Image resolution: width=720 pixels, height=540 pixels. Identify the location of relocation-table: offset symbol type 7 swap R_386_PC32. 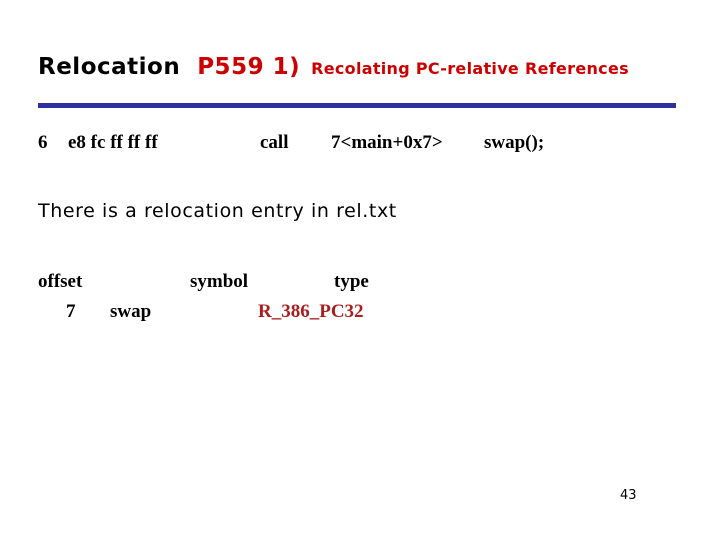
(258, 301).